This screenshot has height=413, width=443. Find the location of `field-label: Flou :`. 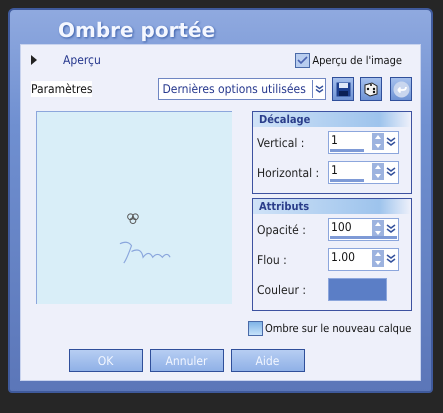

field-label: Flou : is located at coordinates (272, 259).